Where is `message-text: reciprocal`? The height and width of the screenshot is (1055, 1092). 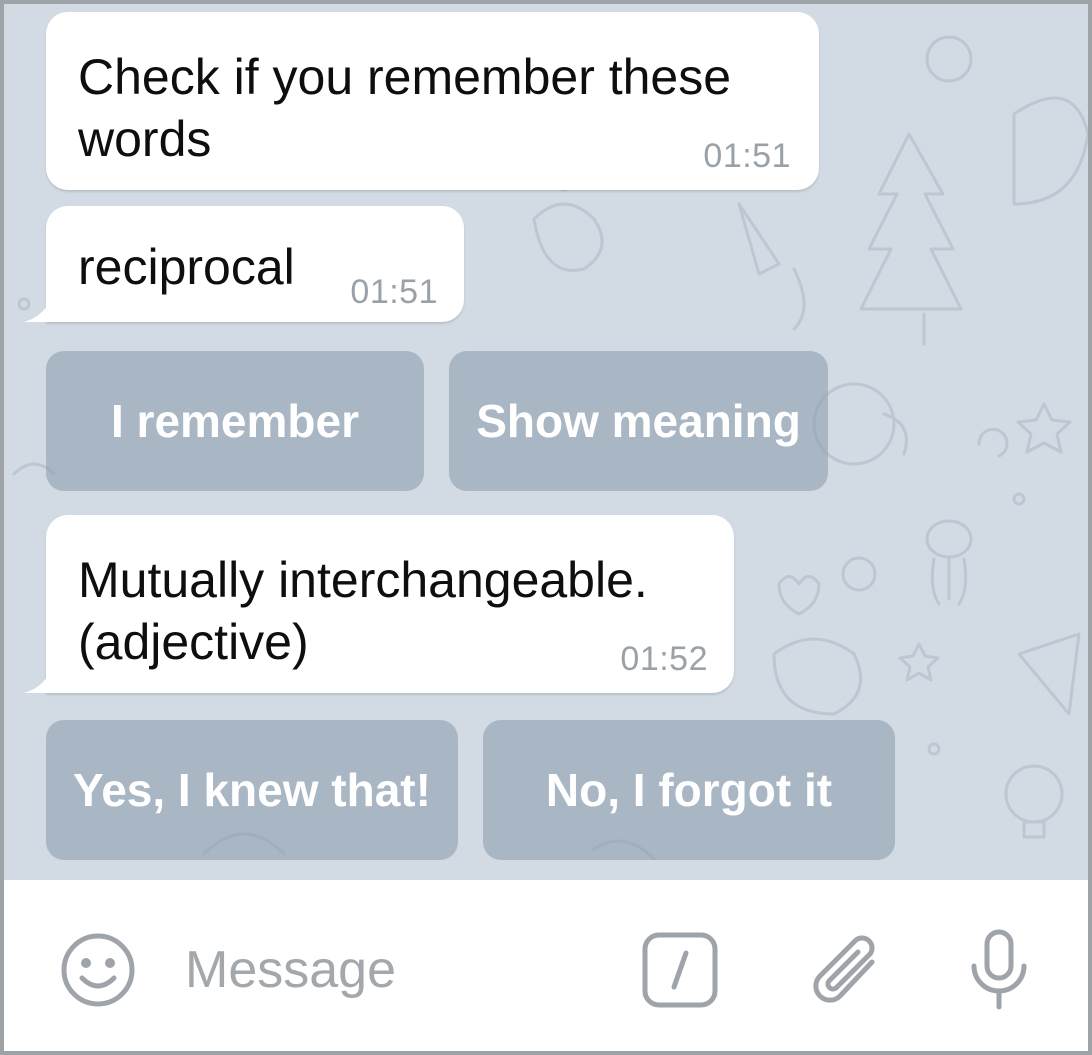 message-text: reciprocal is located at coordinates (186, 267).